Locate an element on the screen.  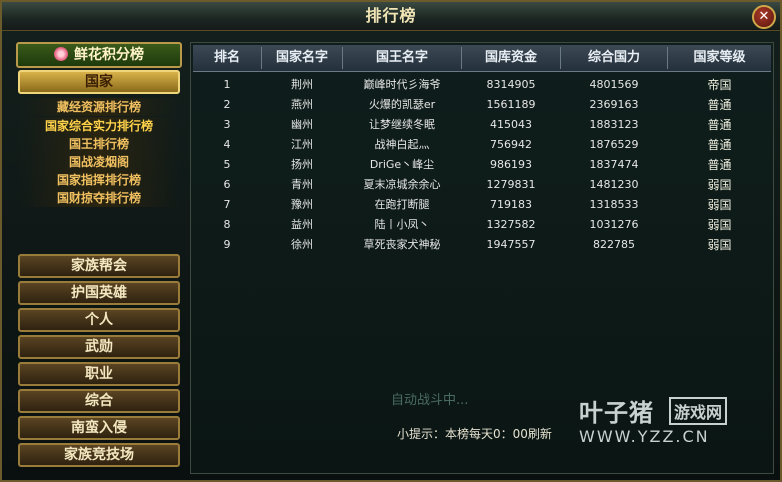
logo-url: WWW.YZZ.CN is located at coordinates (644, 436).